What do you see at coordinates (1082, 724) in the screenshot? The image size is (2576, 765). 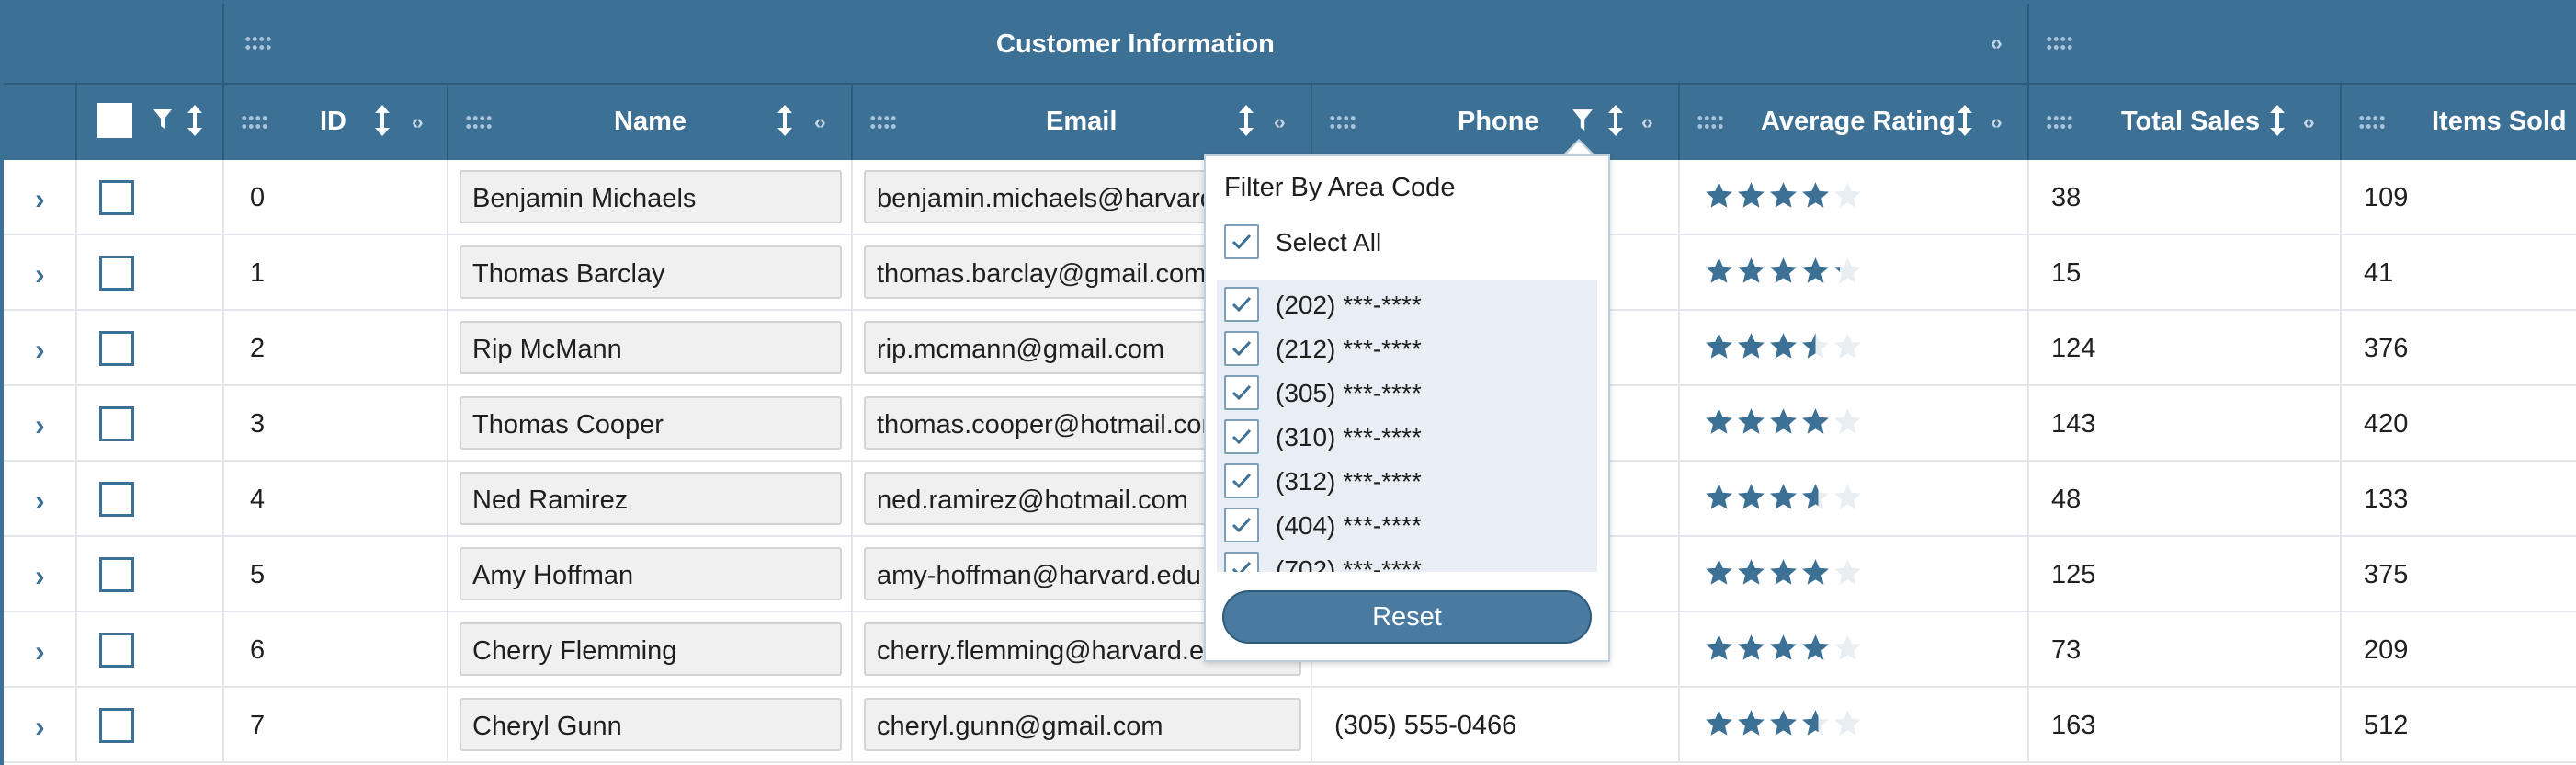 I see `email-input: cheryl.gunn@gmail.com` at bounding box center [1082, 724].